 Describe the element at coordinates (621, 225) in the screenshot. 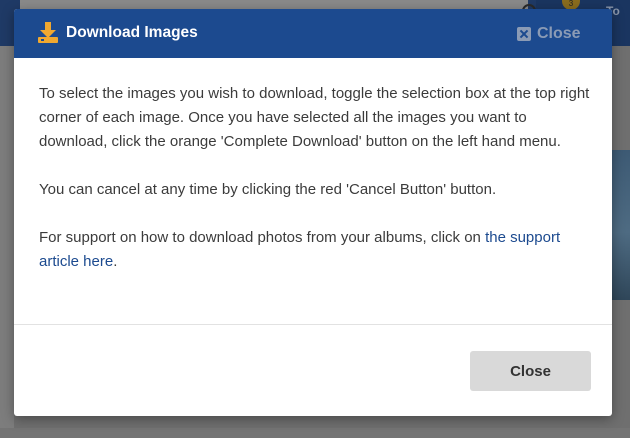

I see `background-photo` at that location.